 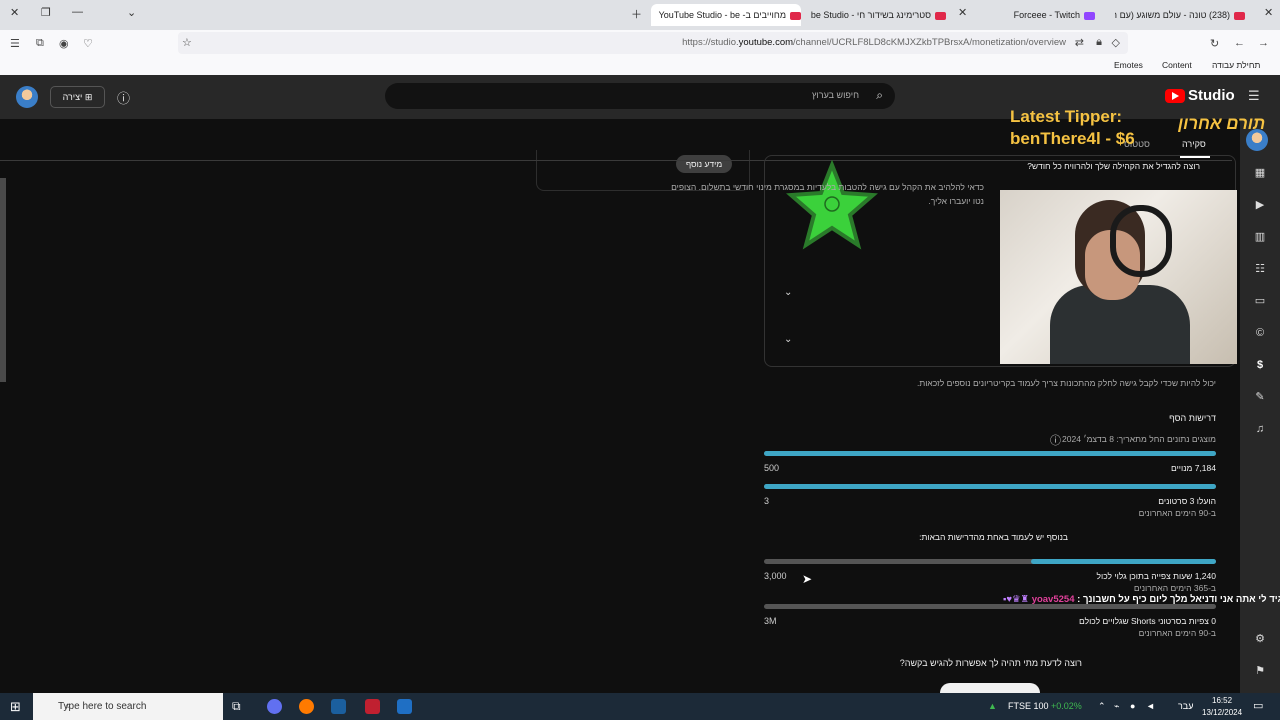 What do you see at coordinates (1150, 706) in the screenshot?
I see `speaker-icon: ◄` at bounding box center [1150, 706].